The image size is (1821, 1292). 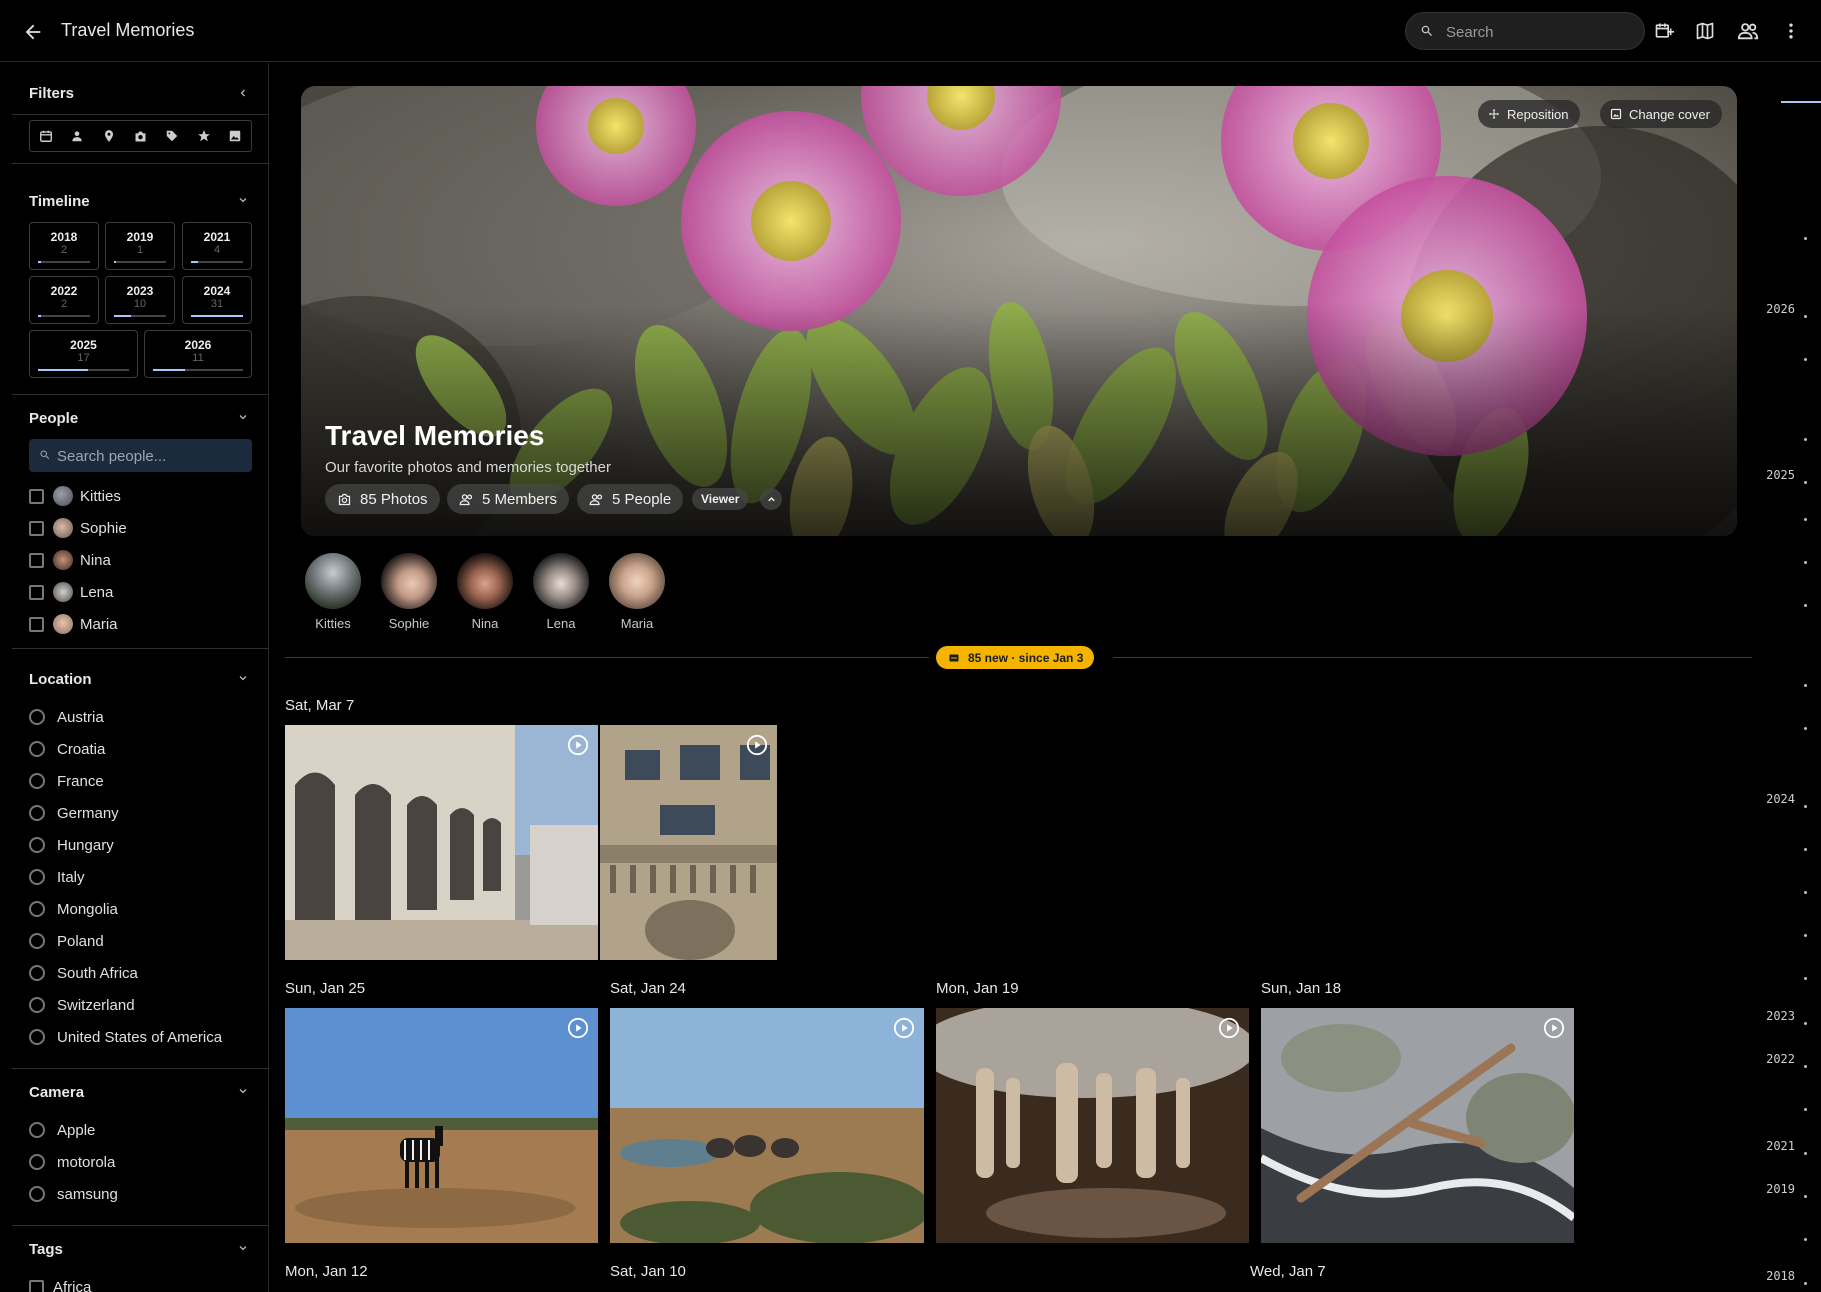 I want to click on person-avatar-item: Nina, so click(x=485, y=592).